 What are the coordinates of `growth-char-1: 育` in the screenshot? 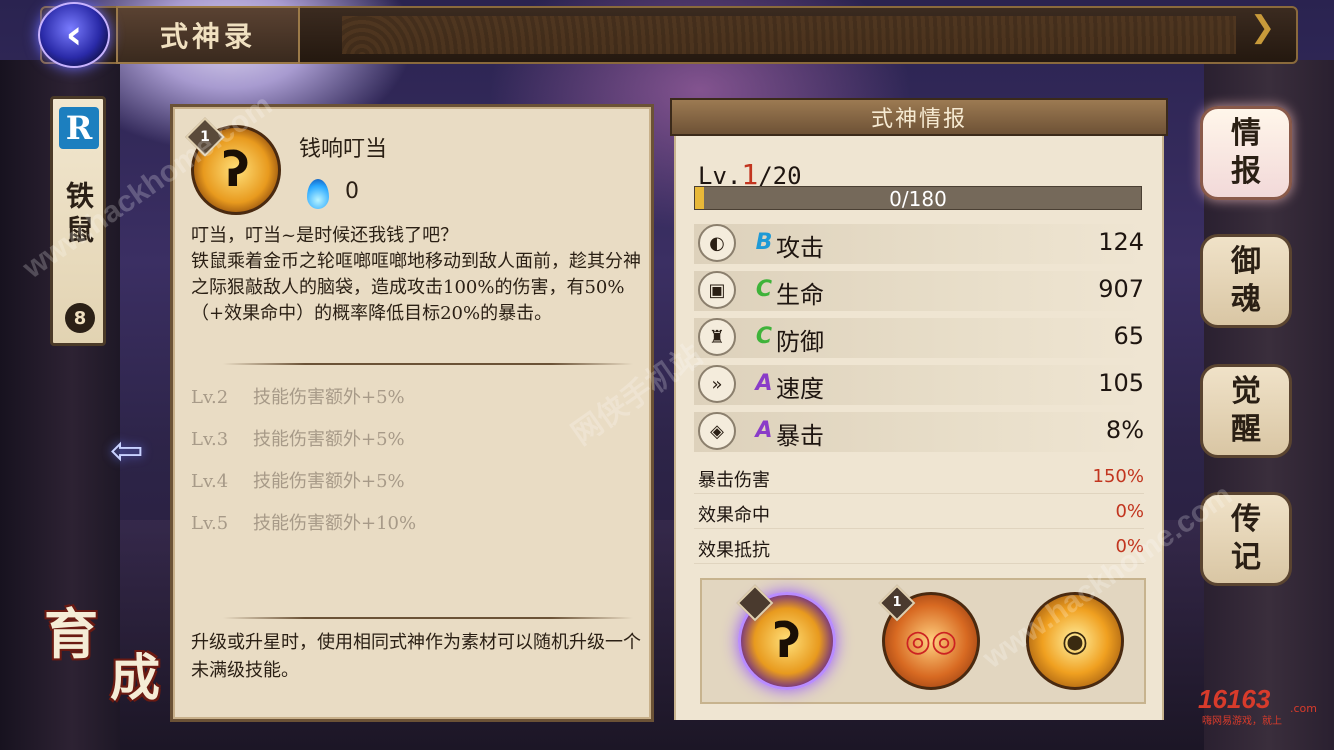 It's located at (71, 634).